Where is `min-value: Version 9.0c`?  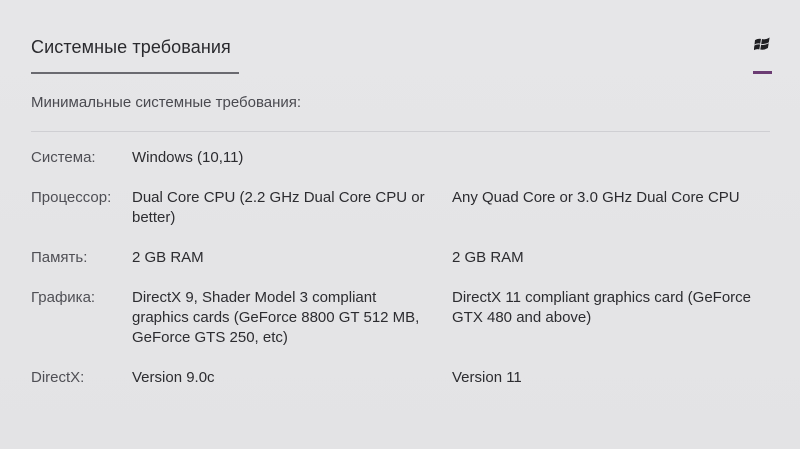
min-value: Version 9.0c is located at coordinates (173, 377).